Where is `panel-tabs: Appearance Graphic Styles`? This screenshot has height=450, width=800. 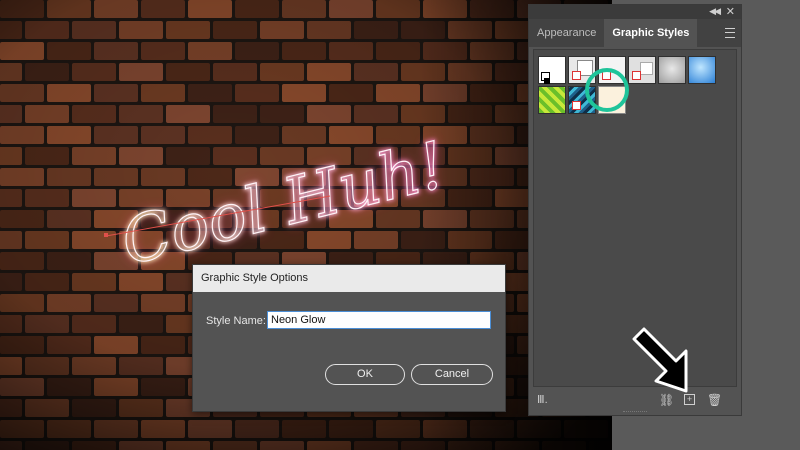
panel-tabs: Appearance Graphic Styles is located at coordinates (635, 33).